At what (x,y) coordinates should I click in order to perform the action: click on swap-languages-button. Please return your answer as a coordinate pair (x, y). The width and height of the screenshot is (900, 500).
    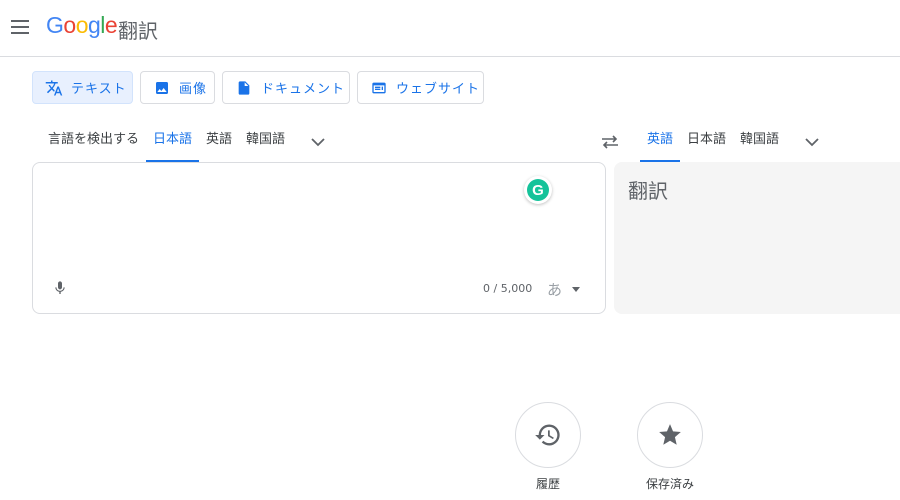
    Looking at the image, I should click on (610, 142).